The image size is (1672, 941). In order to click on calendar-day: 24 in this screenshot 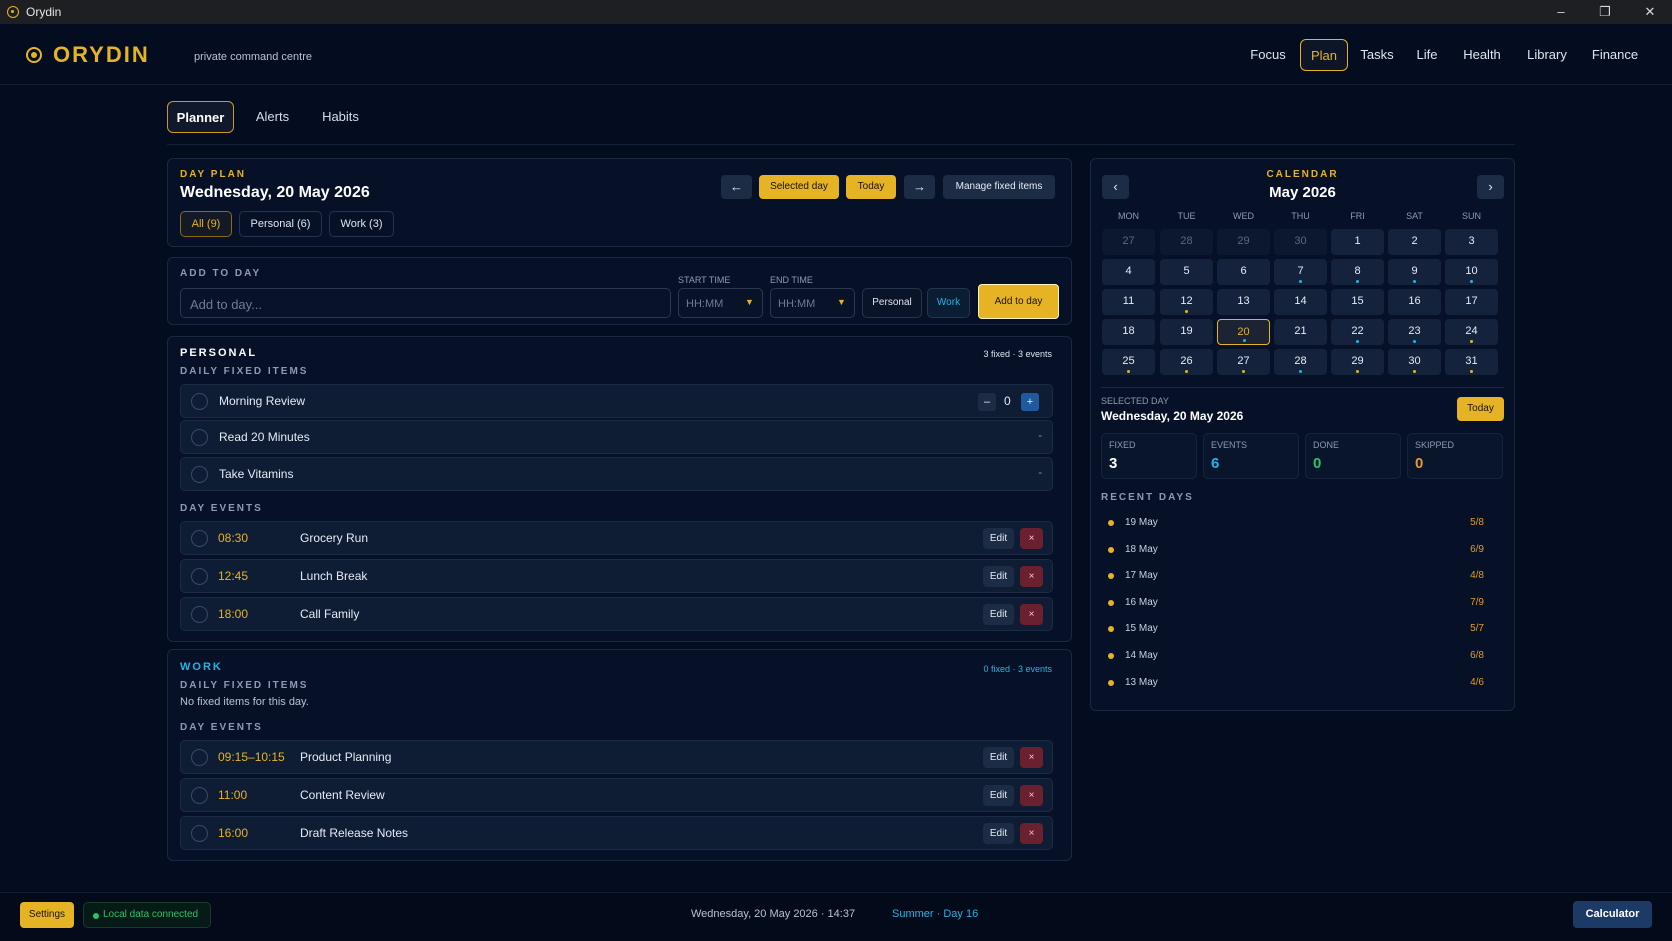, I will do `click(1471, 332)`.